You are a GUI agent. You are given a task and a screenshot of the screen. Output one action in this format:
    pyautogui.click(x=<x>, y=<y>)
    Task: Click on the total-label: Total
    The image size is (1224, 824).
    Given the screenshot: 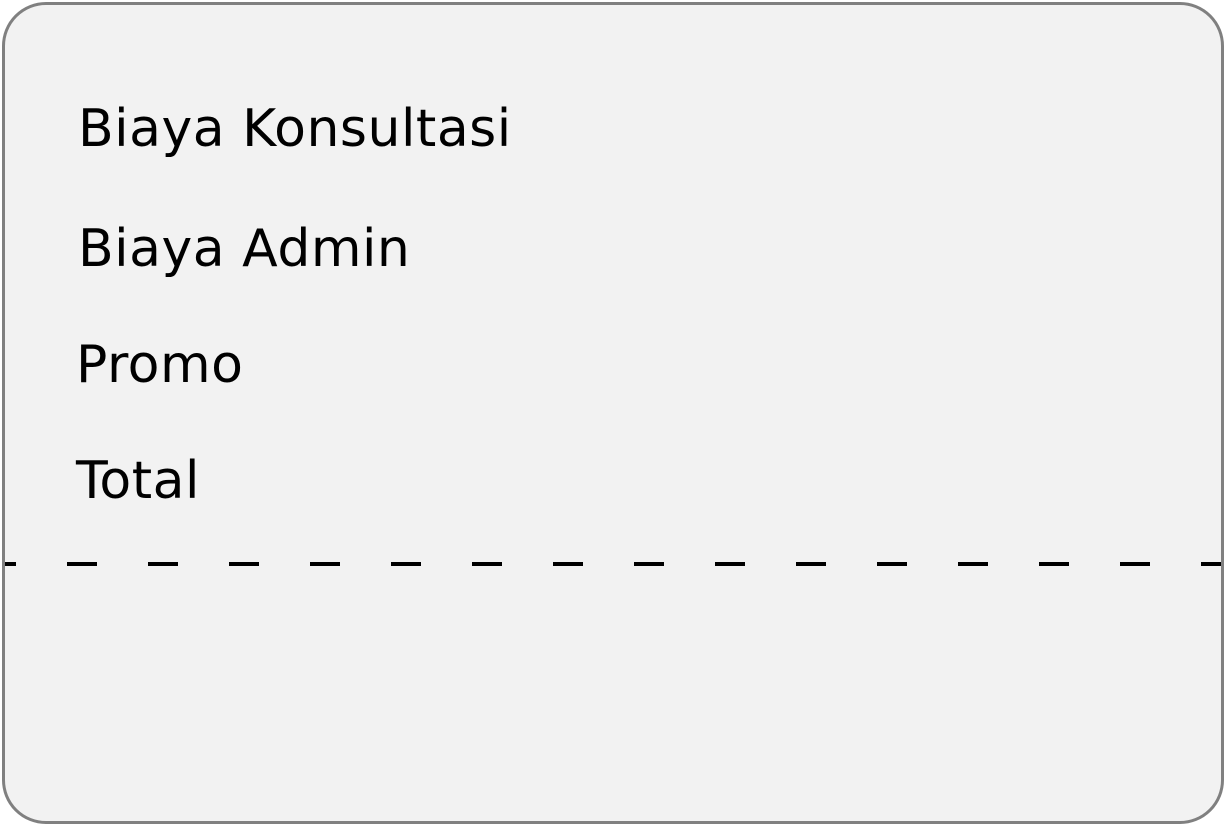 What is the action you would take?
    pyautogui.click(x=138, y=481)
    